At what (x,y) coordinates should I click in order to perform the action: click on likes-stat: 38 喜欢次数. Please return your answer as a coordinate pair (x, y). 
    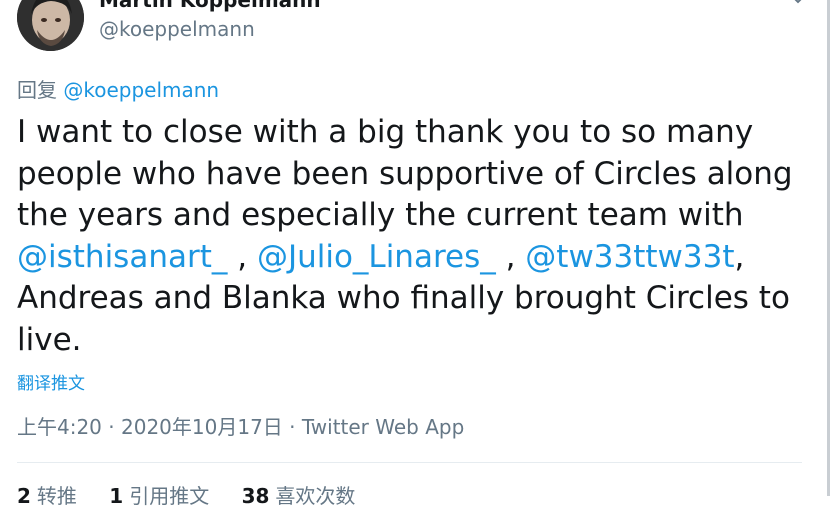
    Looking at the image, I should click on (299, 496).